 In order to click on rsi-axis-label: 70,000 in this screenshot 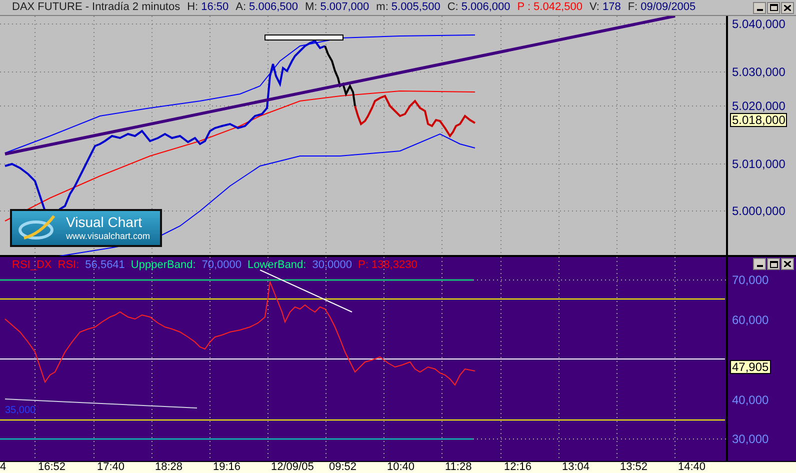, I will do `click(750, 280)`.